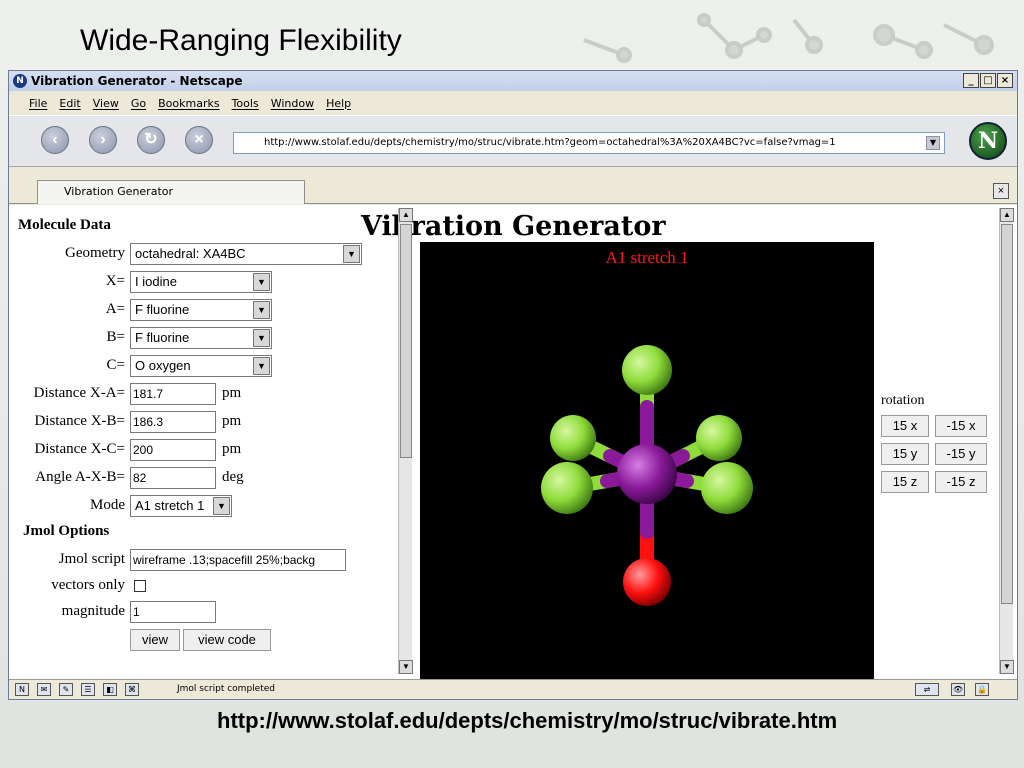  What do you see at coordinates (227, 640) in the screenshot?
I see `view-code-button: view code` at bounding box center [227, 640].